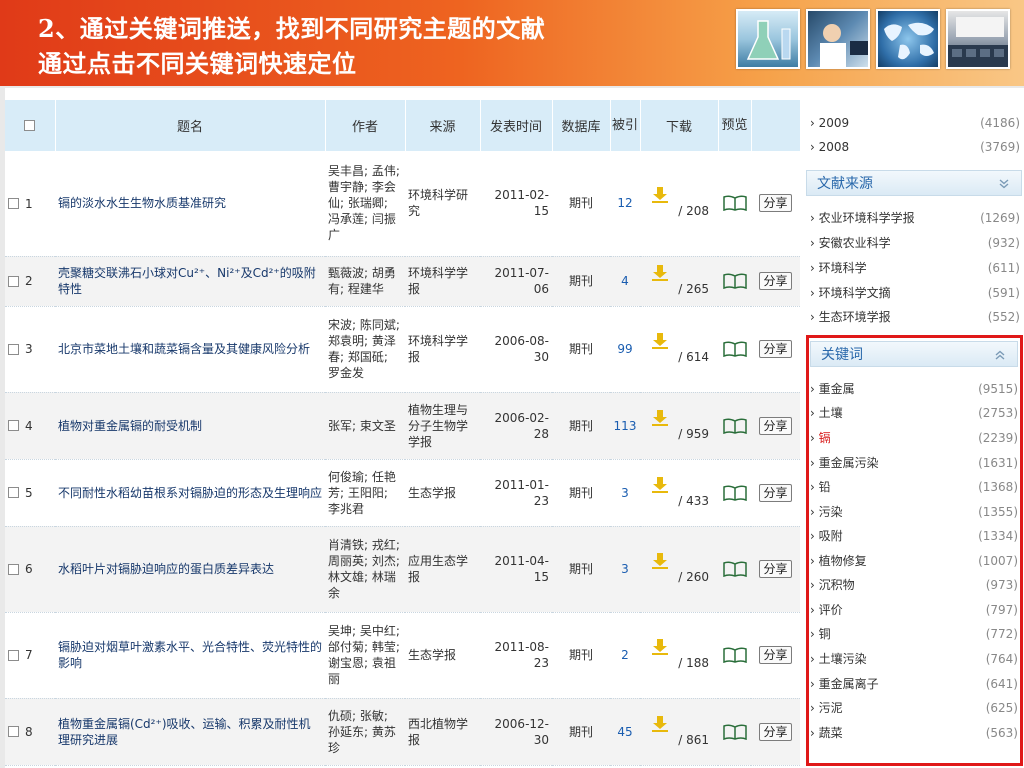  What do you see at coordinates (1000, 355) in the screenshot?
I see `chevron-up-icon` at bounding box center [1000, 355].